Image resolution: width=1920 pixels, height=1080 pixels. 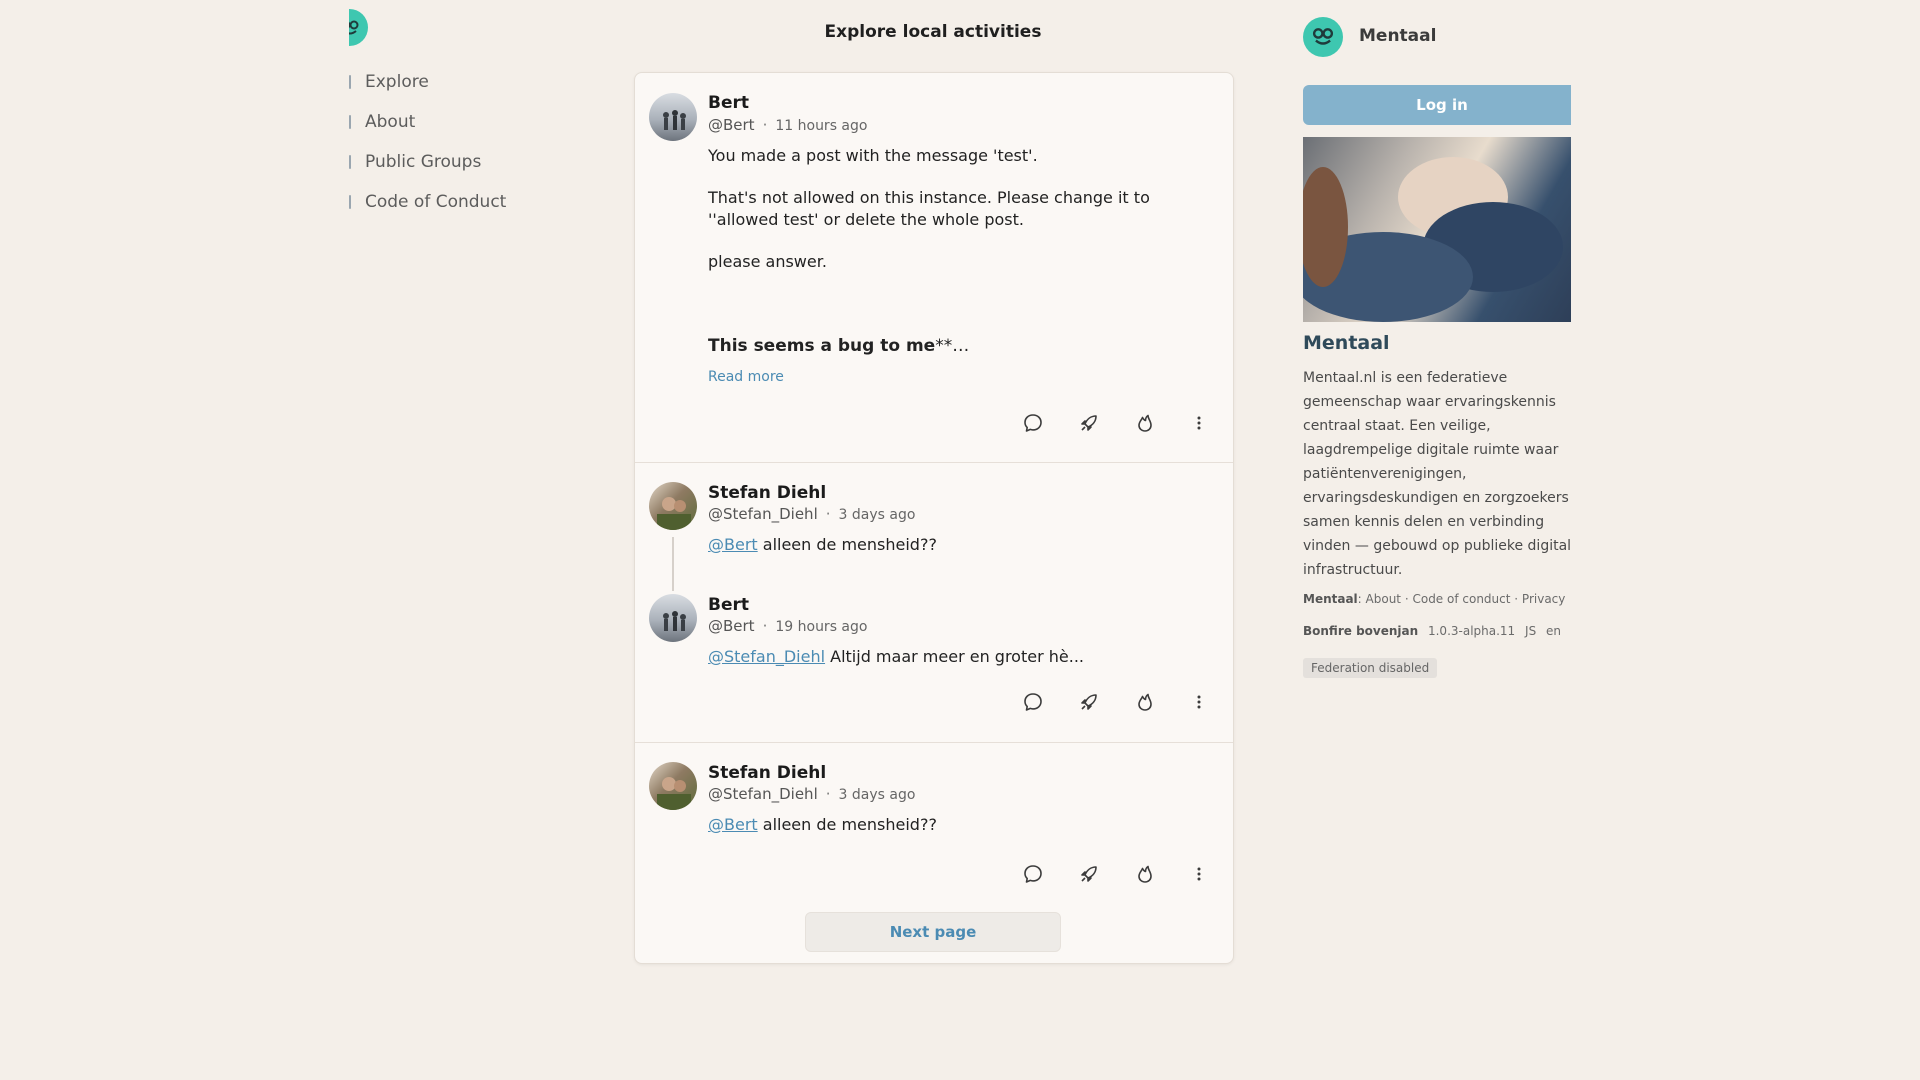 I want to click on footer-site: Mentaal, so click(x=1330, y=599).